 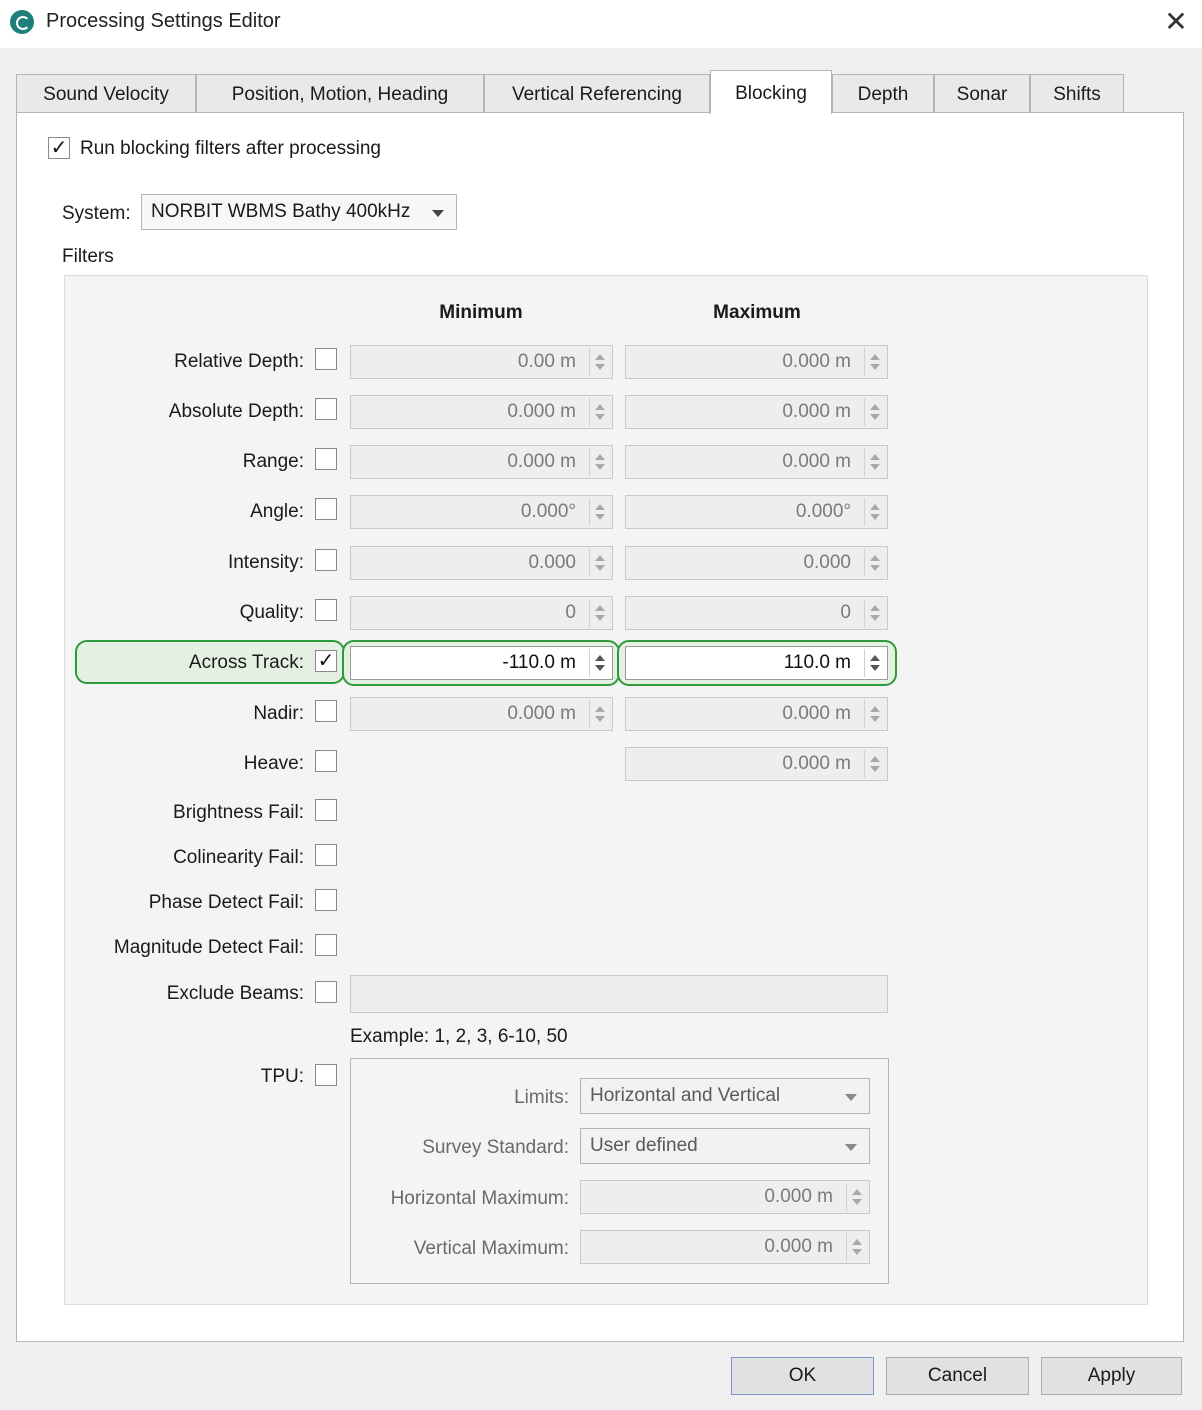 What do you see at coordinates (481, 663) in the screenshot?
I see `across-track-min-spinbox: -110.0 m` at bounding box center [481, 663].